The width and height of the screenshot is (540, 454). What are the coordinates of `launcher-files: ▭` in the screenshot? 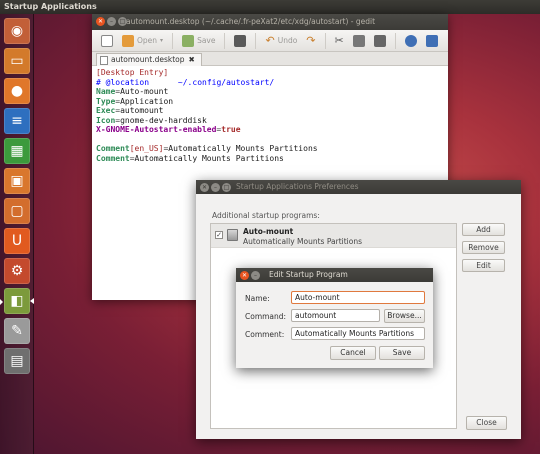 It's located at (17, 61).